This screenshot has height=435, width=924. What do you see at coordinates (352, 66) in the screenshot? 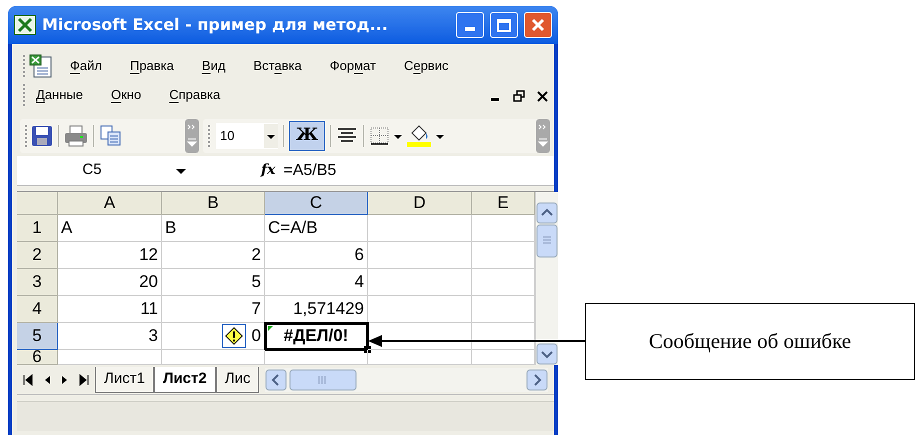
I see `menu-item: Формат` at bounding box center [352, 66].